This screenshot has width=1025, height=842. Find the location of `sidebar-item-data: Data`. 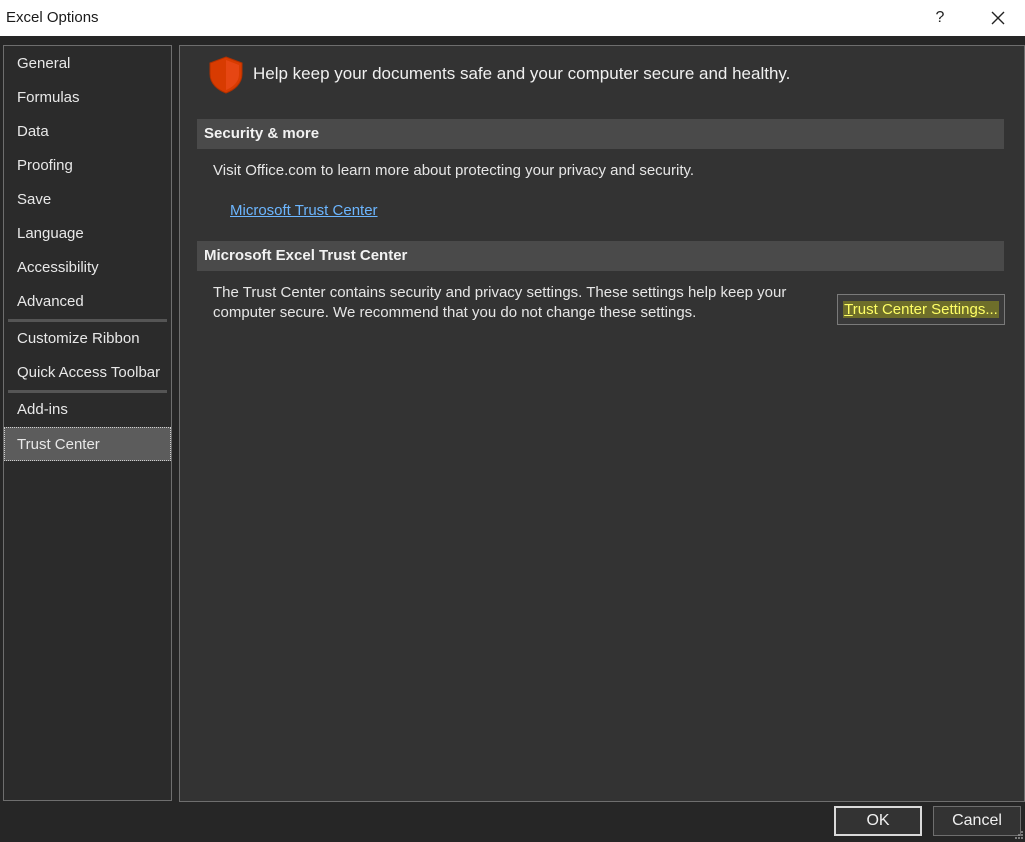

sidebar-item-data: Data is located at coordinates (87, 132).